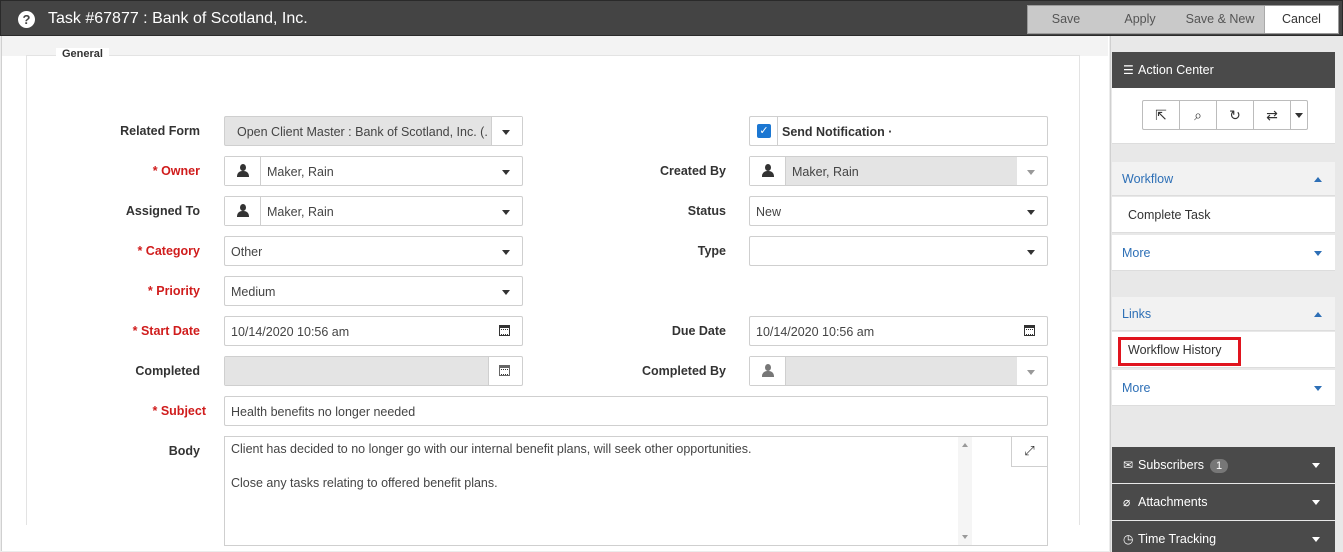 The width and height of the screenshot is (1343, 552). What do you see at coordinates (168, 251) in the screenshot?
I see `category-label: * Category` at bounding box center [168, 251].